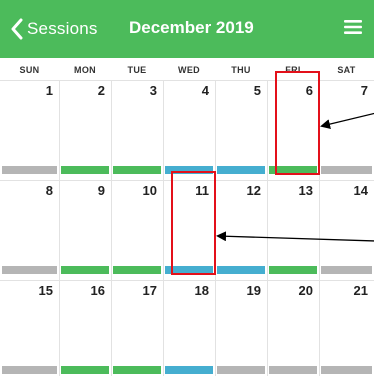 This screenshot has height=376, width=374. I want to click on annotation-arrows, so click(295, 177).